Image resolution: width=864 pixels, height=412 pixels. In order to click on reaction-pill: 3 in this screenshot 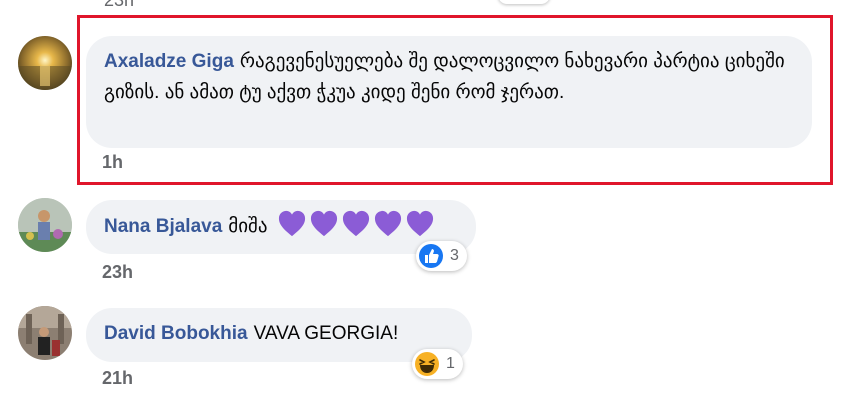, I will do `click(441, 256)`.